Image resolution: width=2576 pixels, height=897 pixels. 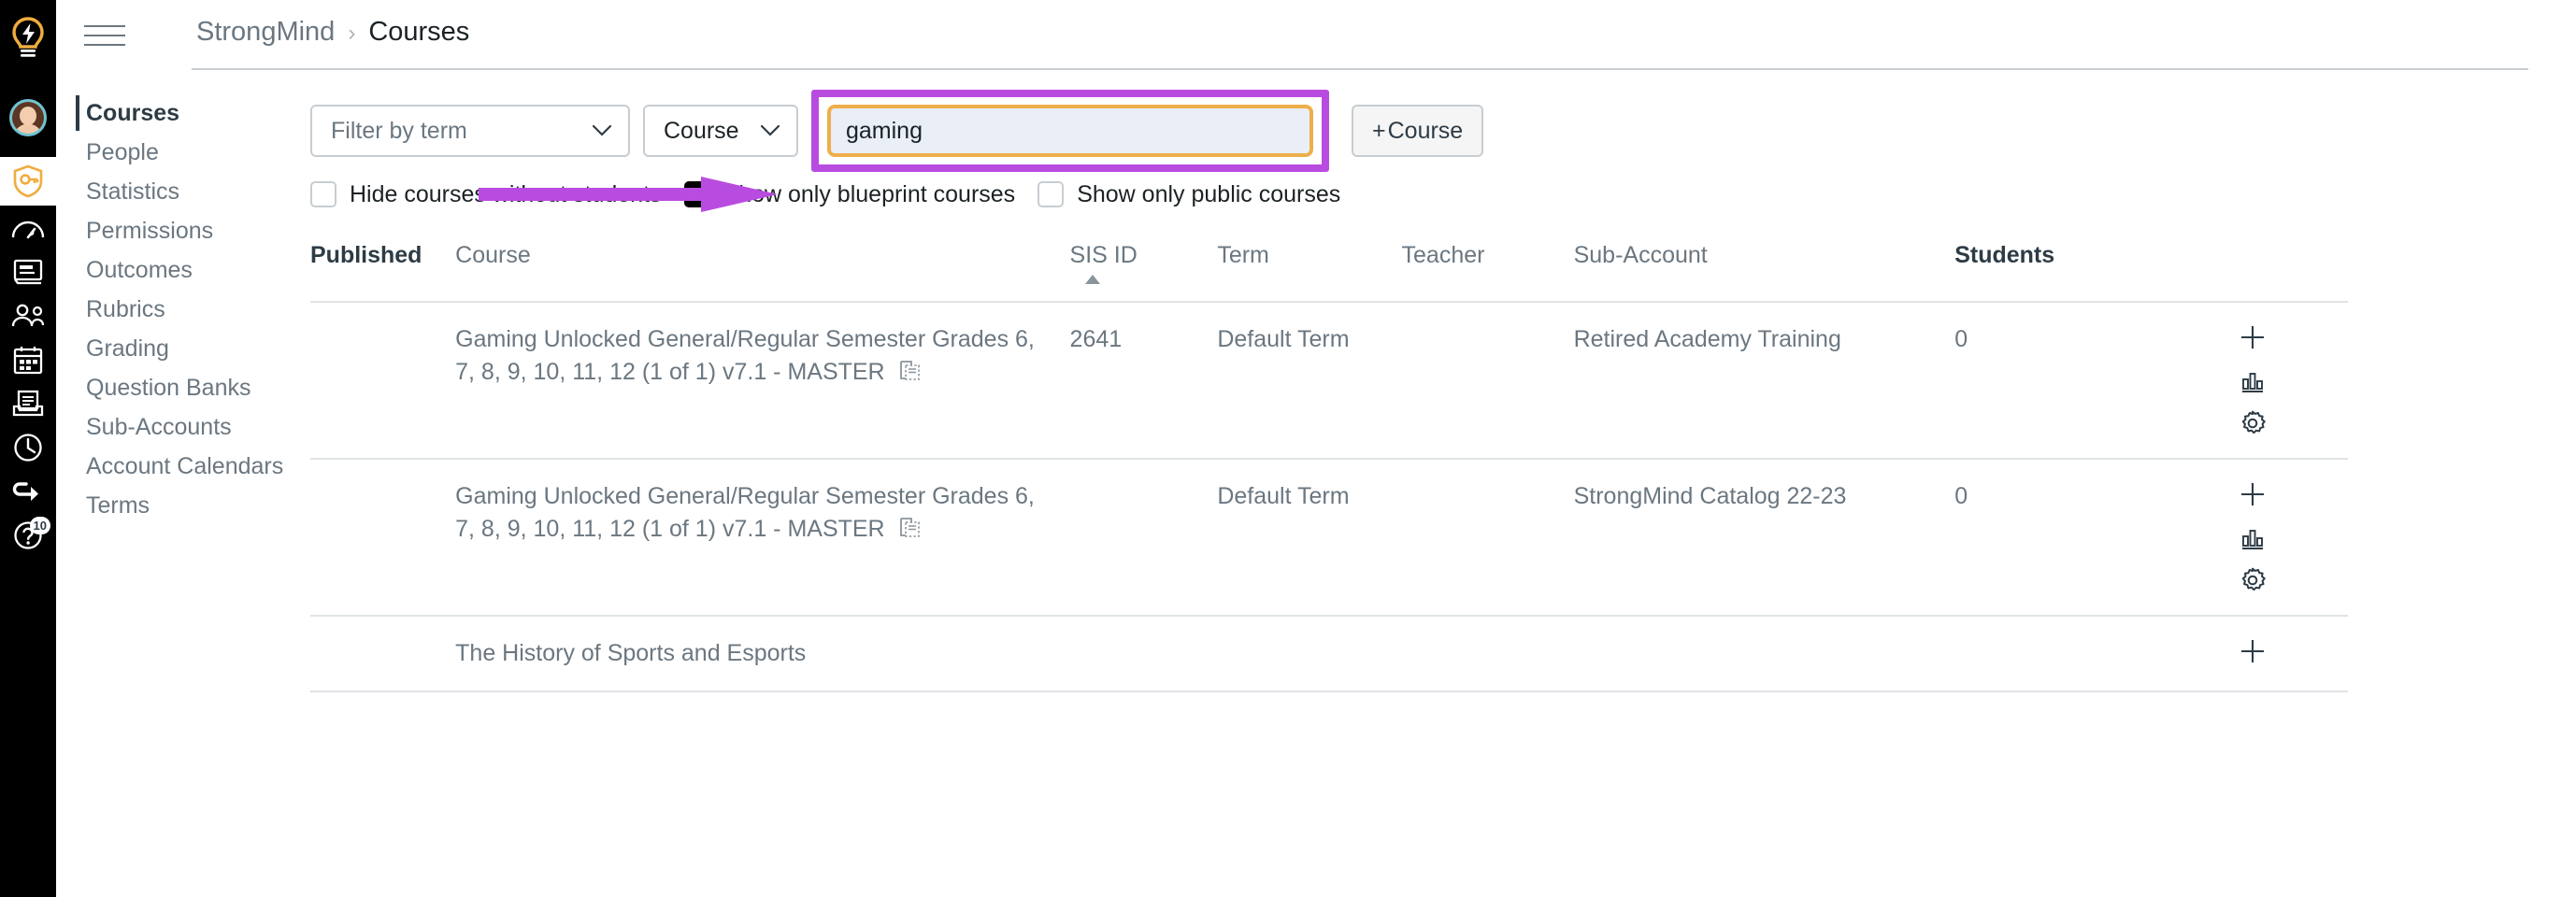 I want to click on add-course-button: + Course, so click(x=1418, y=131).